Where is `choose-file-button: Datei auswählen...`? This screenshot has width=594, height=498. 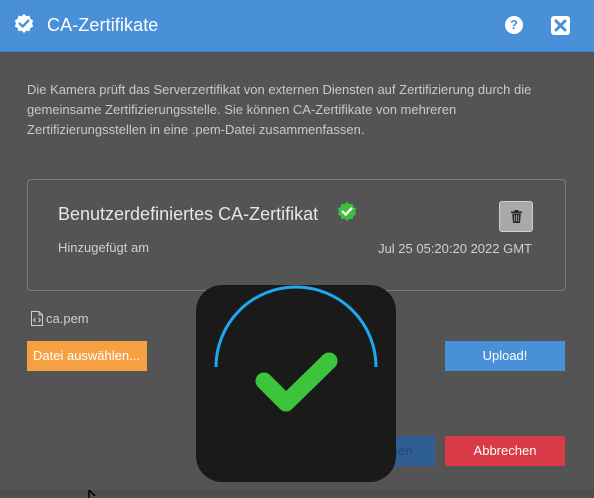 choose-file-button: Datei auswählen... is located at coordinates (87, 356).